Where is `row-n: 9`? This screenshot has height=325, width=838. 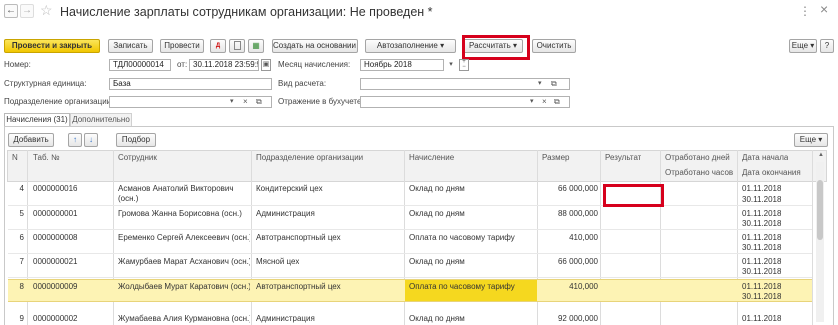
row-n: 9 is located at coordinates (21, 318).